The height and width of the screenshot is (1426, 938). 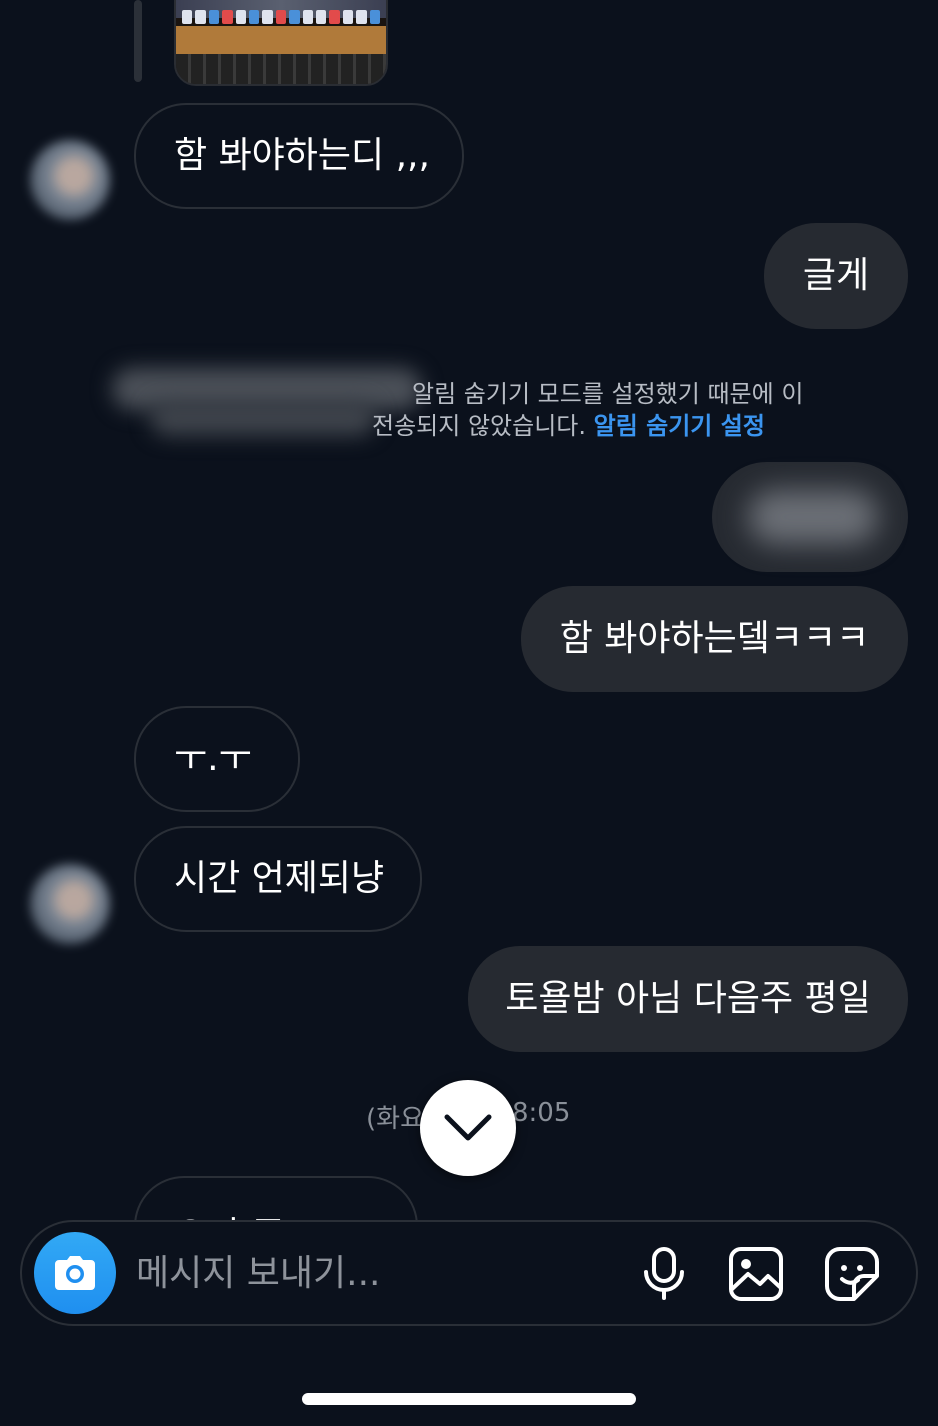 I want to click on blurred-message-bubble, so click(x=810, y=517).